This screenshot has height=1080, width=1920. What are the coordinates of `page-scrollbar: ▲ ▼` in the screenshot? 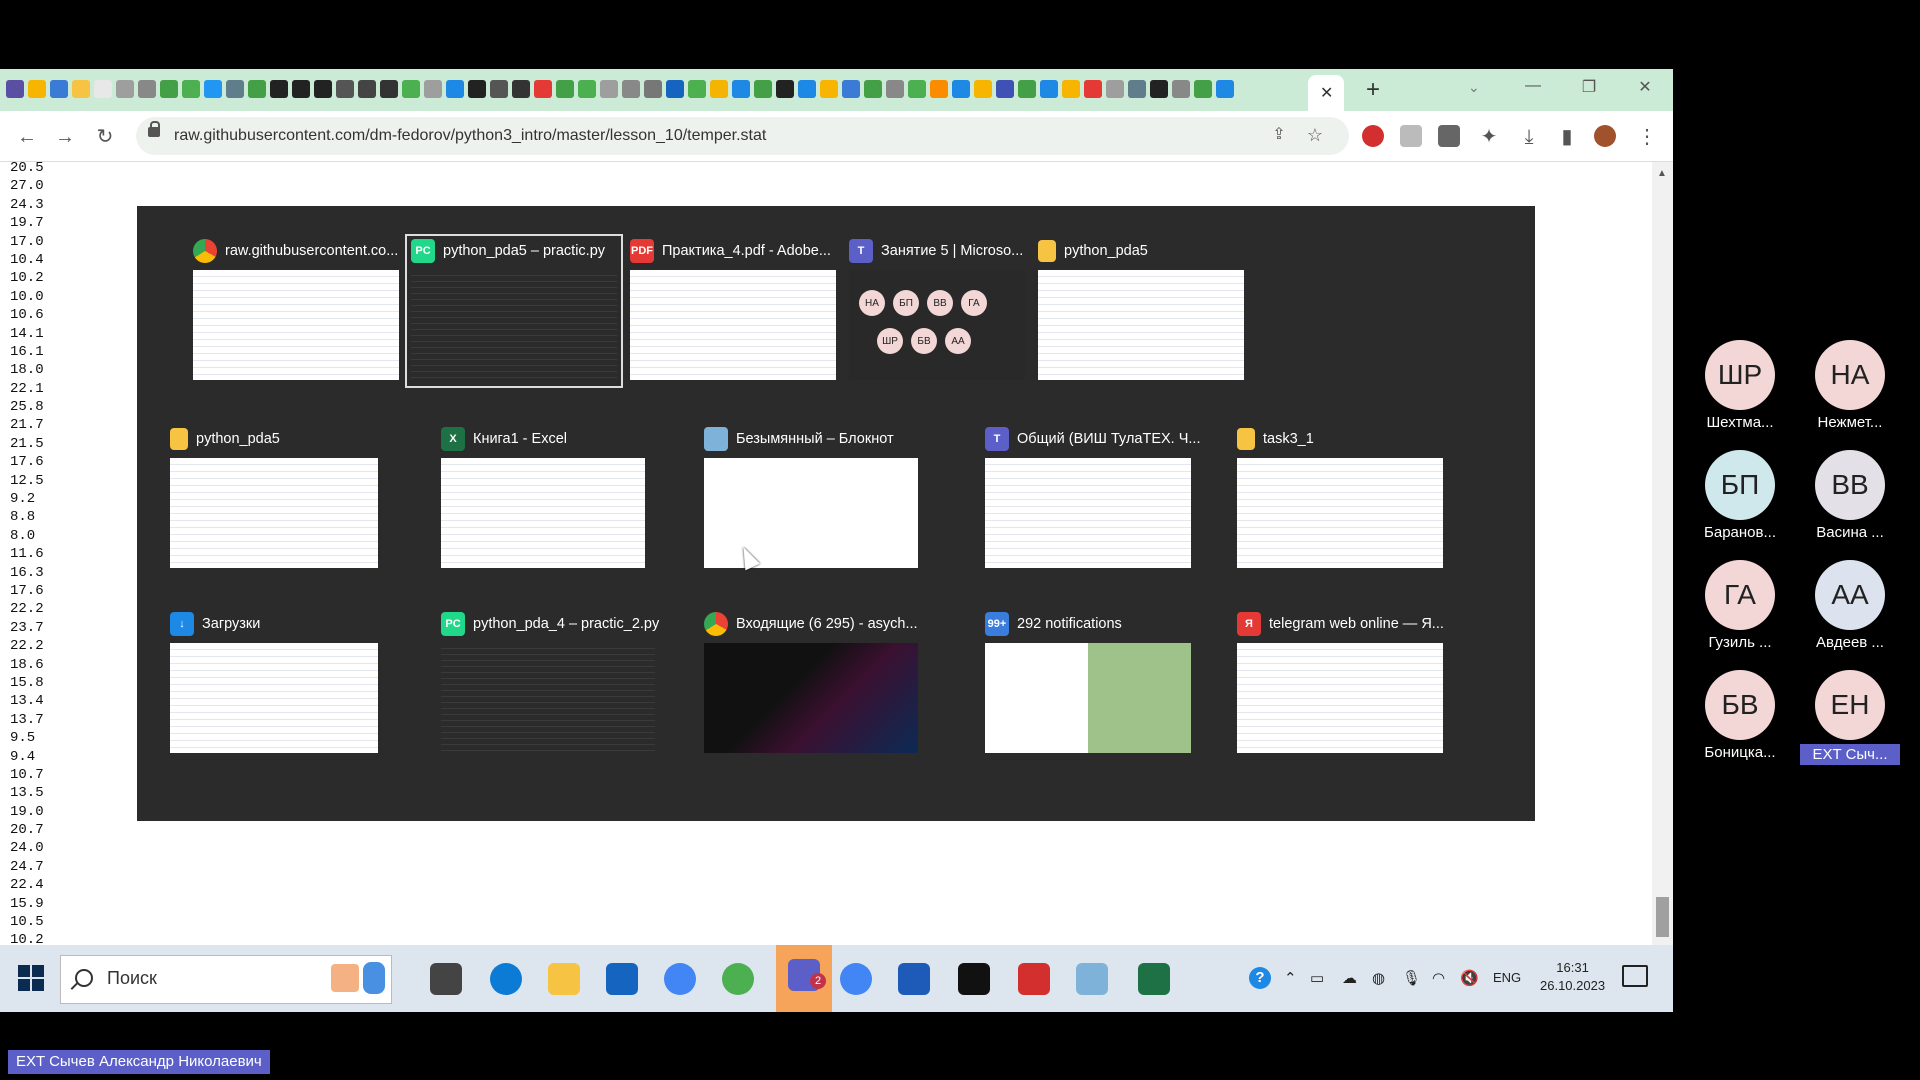 It's located at (1662, 587).